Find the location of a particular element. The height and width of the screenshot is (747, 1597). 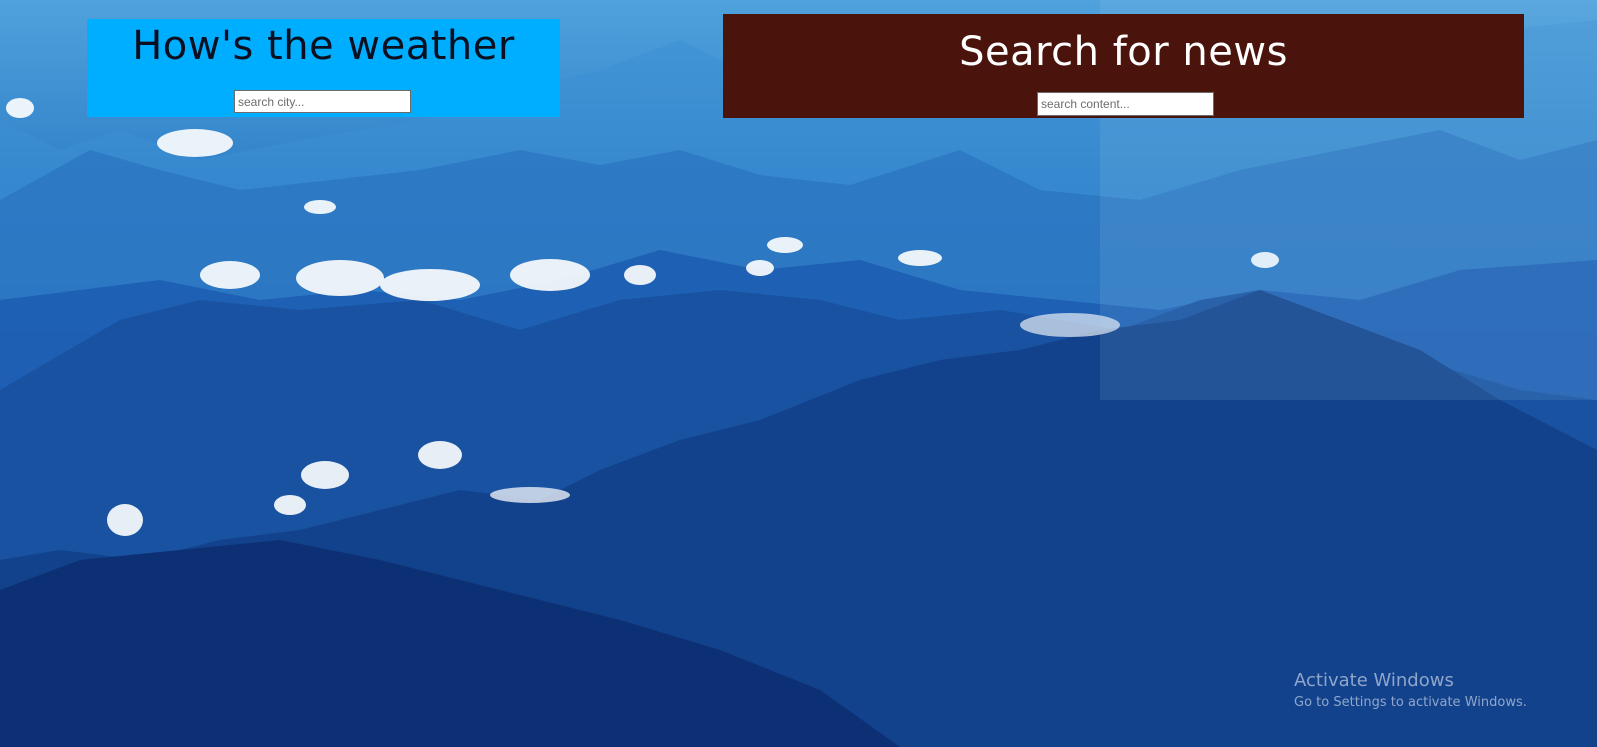

news-panel: Search for news is located at coordinates (1123, 66).